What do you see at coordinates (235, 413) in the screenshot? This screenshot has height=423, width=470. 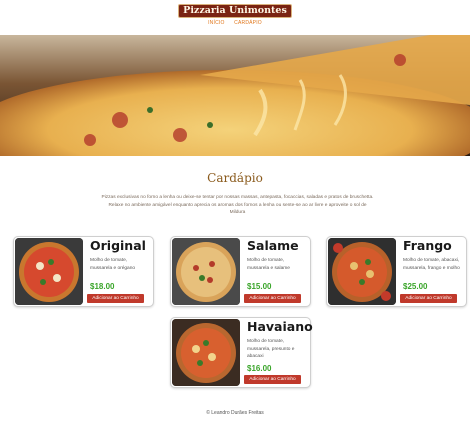 I see `footer: © Leandro Durães Freitas` at bounding box center [235, 413].